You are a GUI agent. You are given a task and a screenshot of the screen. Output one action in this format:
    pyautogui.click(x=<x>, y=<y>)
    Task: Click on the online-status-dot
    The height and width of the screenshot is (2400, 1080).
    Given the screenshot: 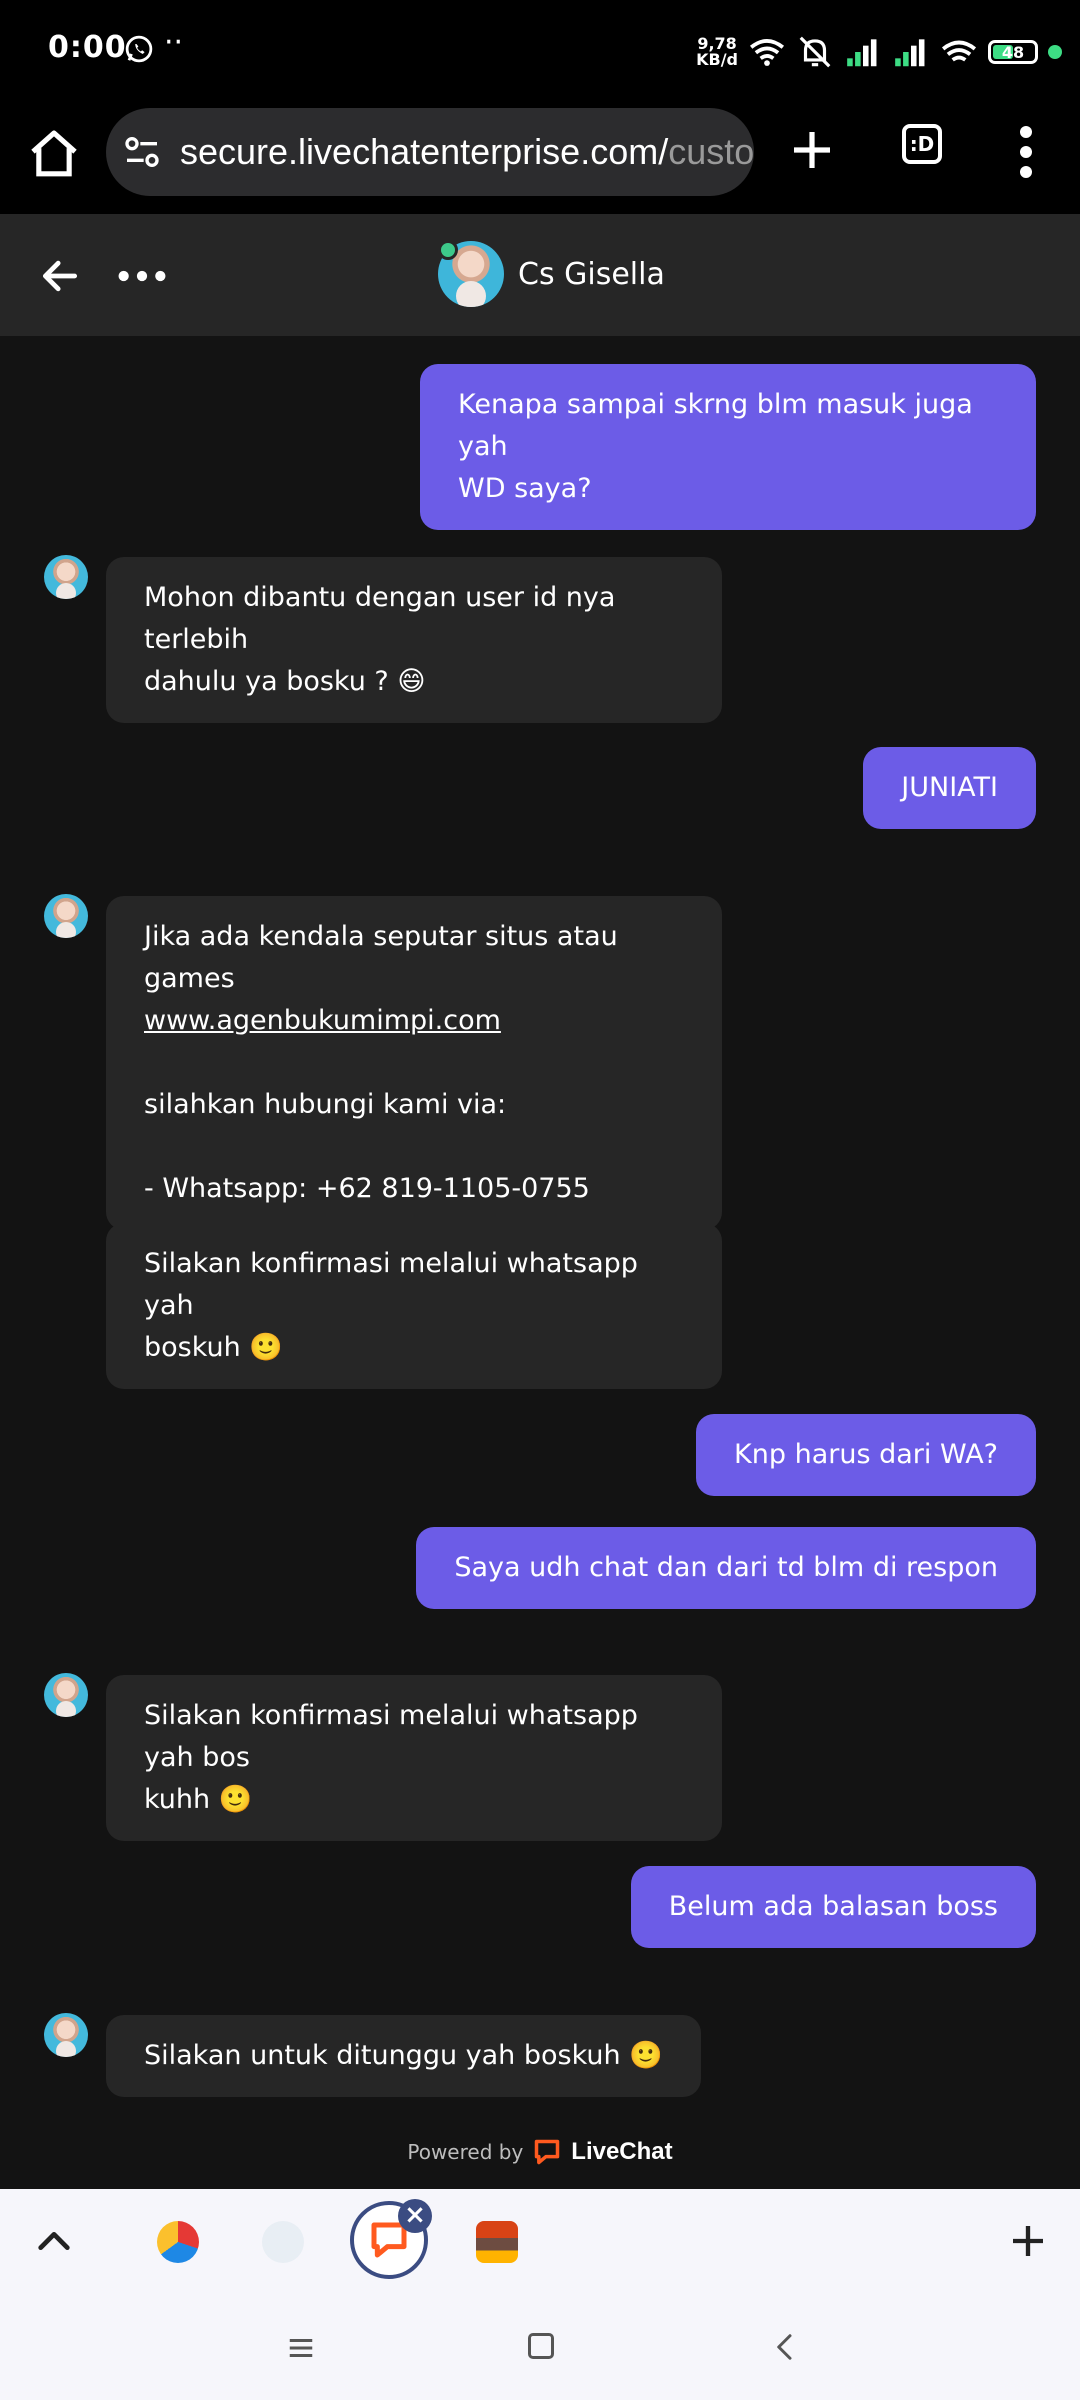 What is the action you would take?
    pyautogui.click(x=448, y=250)
    